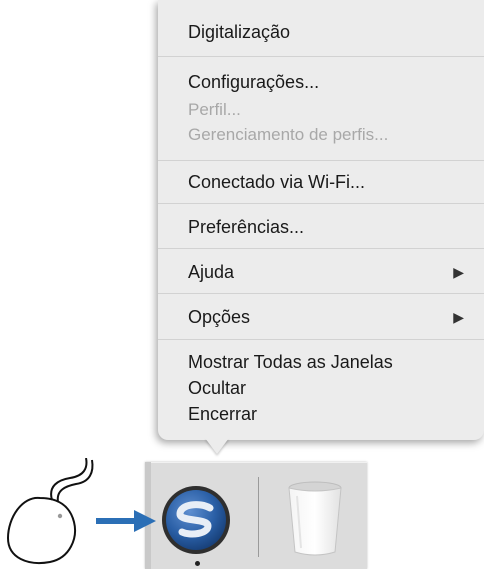 This screenshot has width=484, height=569. I want to click on running-indicator, so click(197, 563).